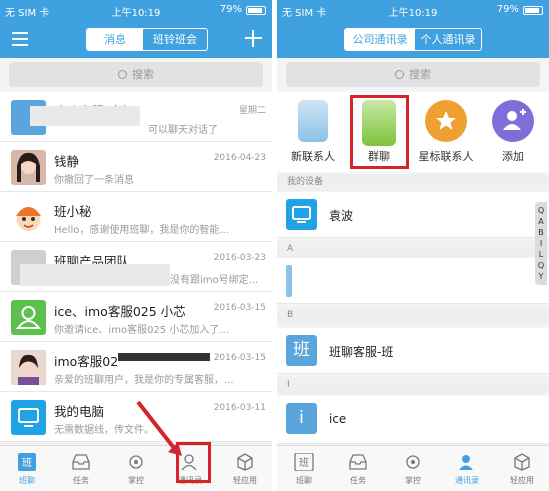 The height and width of the screenshot is (491, 549). Describe the element at coordinates (541, 254) in the screenshot. I see `index-letter: L` at that location.